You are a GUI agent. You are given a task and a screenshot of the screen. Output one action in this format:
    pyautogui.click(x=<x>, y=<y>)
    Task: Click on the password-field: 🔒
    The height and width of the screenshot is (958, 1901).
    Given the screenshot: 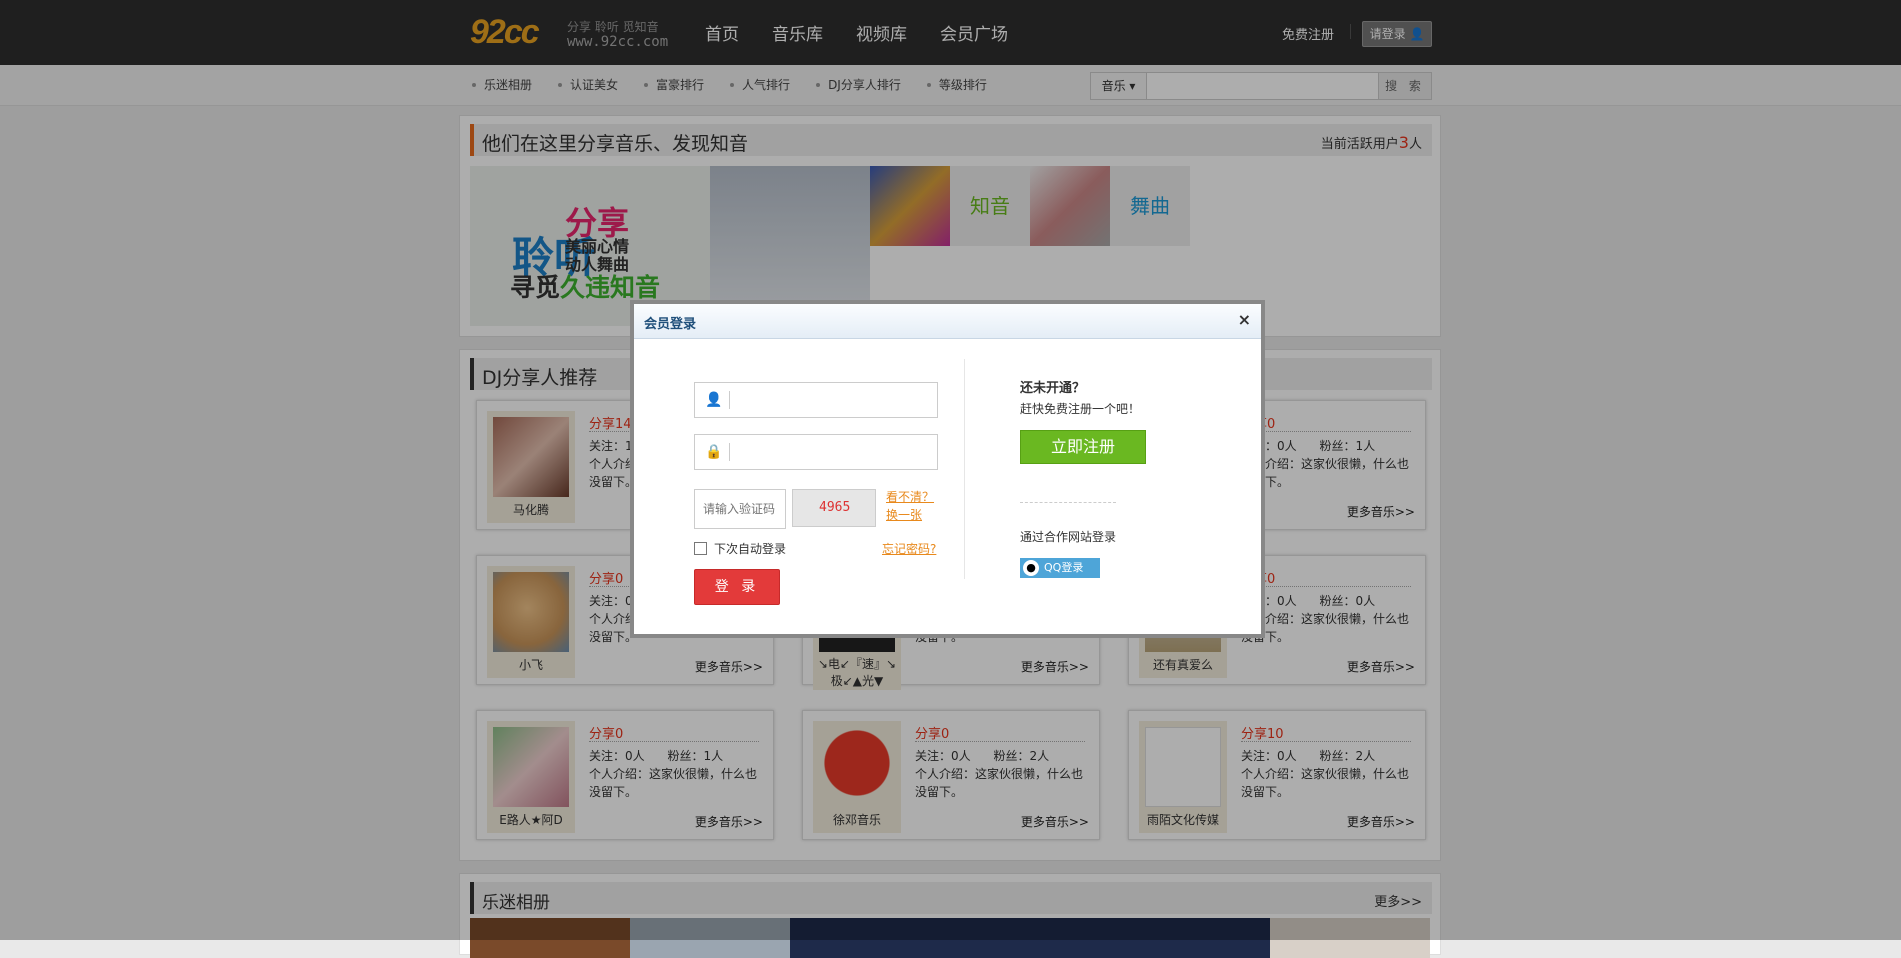 What is the action you would take?
    pyautogui.click(x=816, y=452)
    